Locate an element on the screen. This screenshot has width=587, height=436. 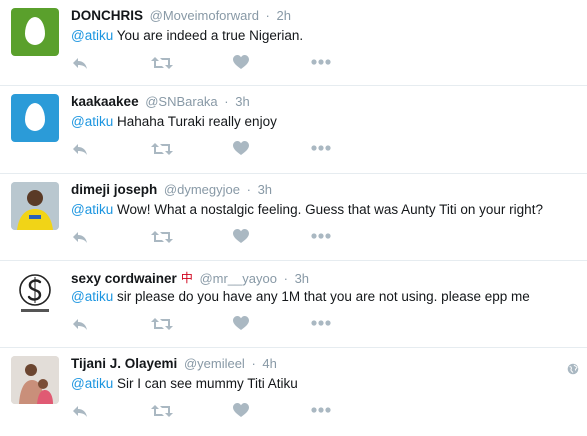
user-name: sexy cordwainer is located at coordinates (124, 278).